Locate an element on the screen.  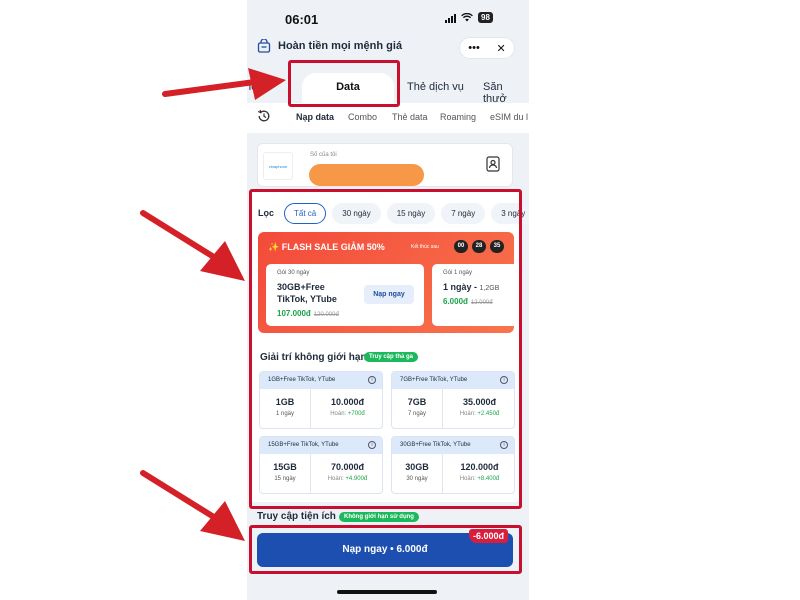
close-icon: ✕ is located at coordinates (500, 48).